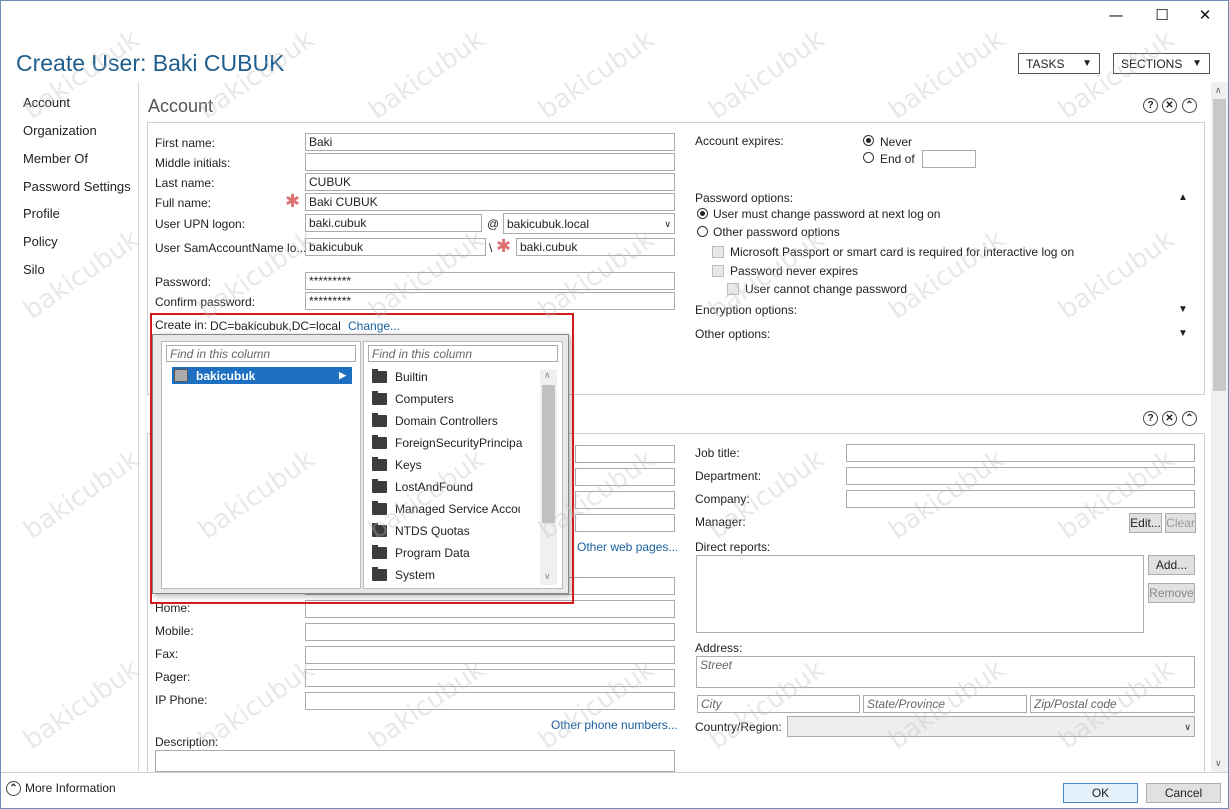 Image resolution: width=1229 pixels, height=809 pixels. I want to click on zip-field: Zip/Postal code, so click(1112, 704).